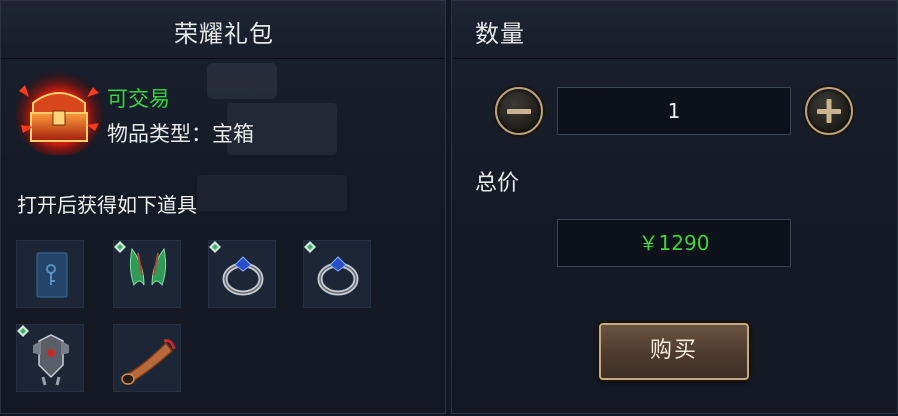 Image resolution: width=898 pixels, height=416 pixels. I want to click on item-type-label: 物品类型：宝箱, so click(180, 134).